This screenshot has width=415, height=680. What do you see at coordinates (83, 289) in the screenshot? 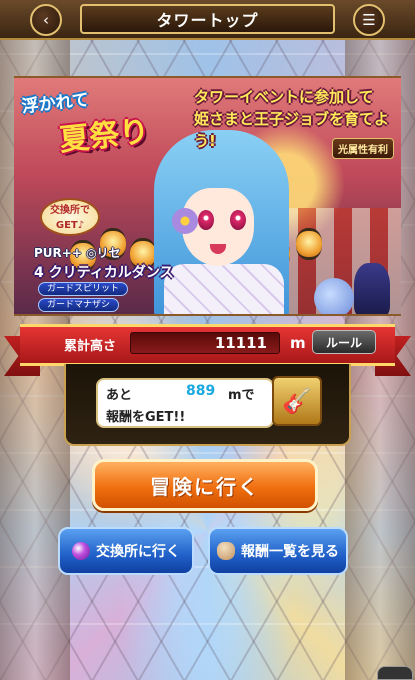
I see `guard-item-1: ガードスピリット` at bounding box center [83, 289].